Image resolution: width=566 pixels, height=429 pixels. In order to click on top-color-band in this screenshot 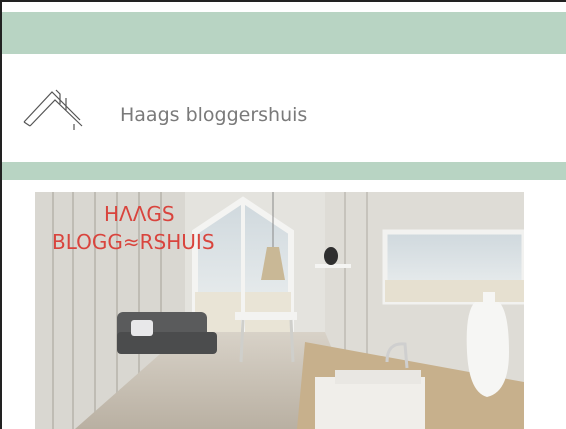, I will do `click(284, 33)`.